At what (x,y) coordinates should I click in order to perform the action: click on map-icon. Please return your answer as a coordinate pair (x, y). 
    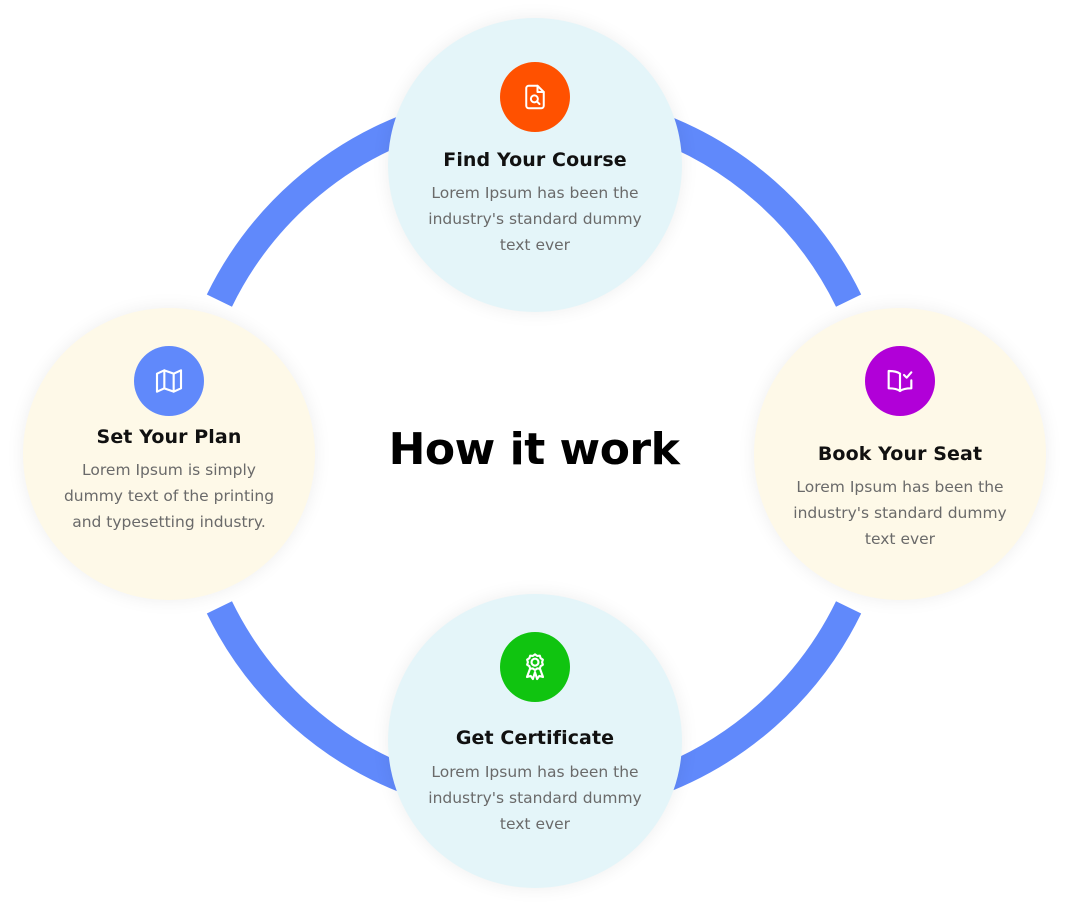
    Looking at the image, I should click on (169, 381).